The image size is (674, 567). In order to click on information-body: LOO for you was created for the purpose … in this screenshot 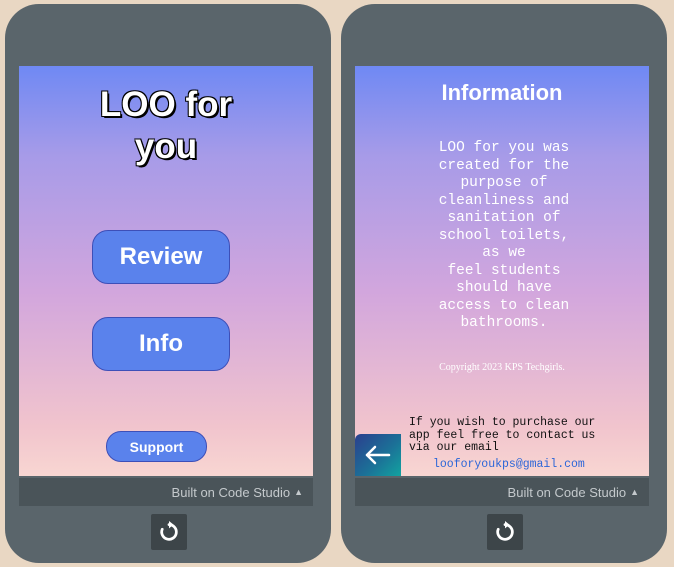, I will do `click(504, 236)`.